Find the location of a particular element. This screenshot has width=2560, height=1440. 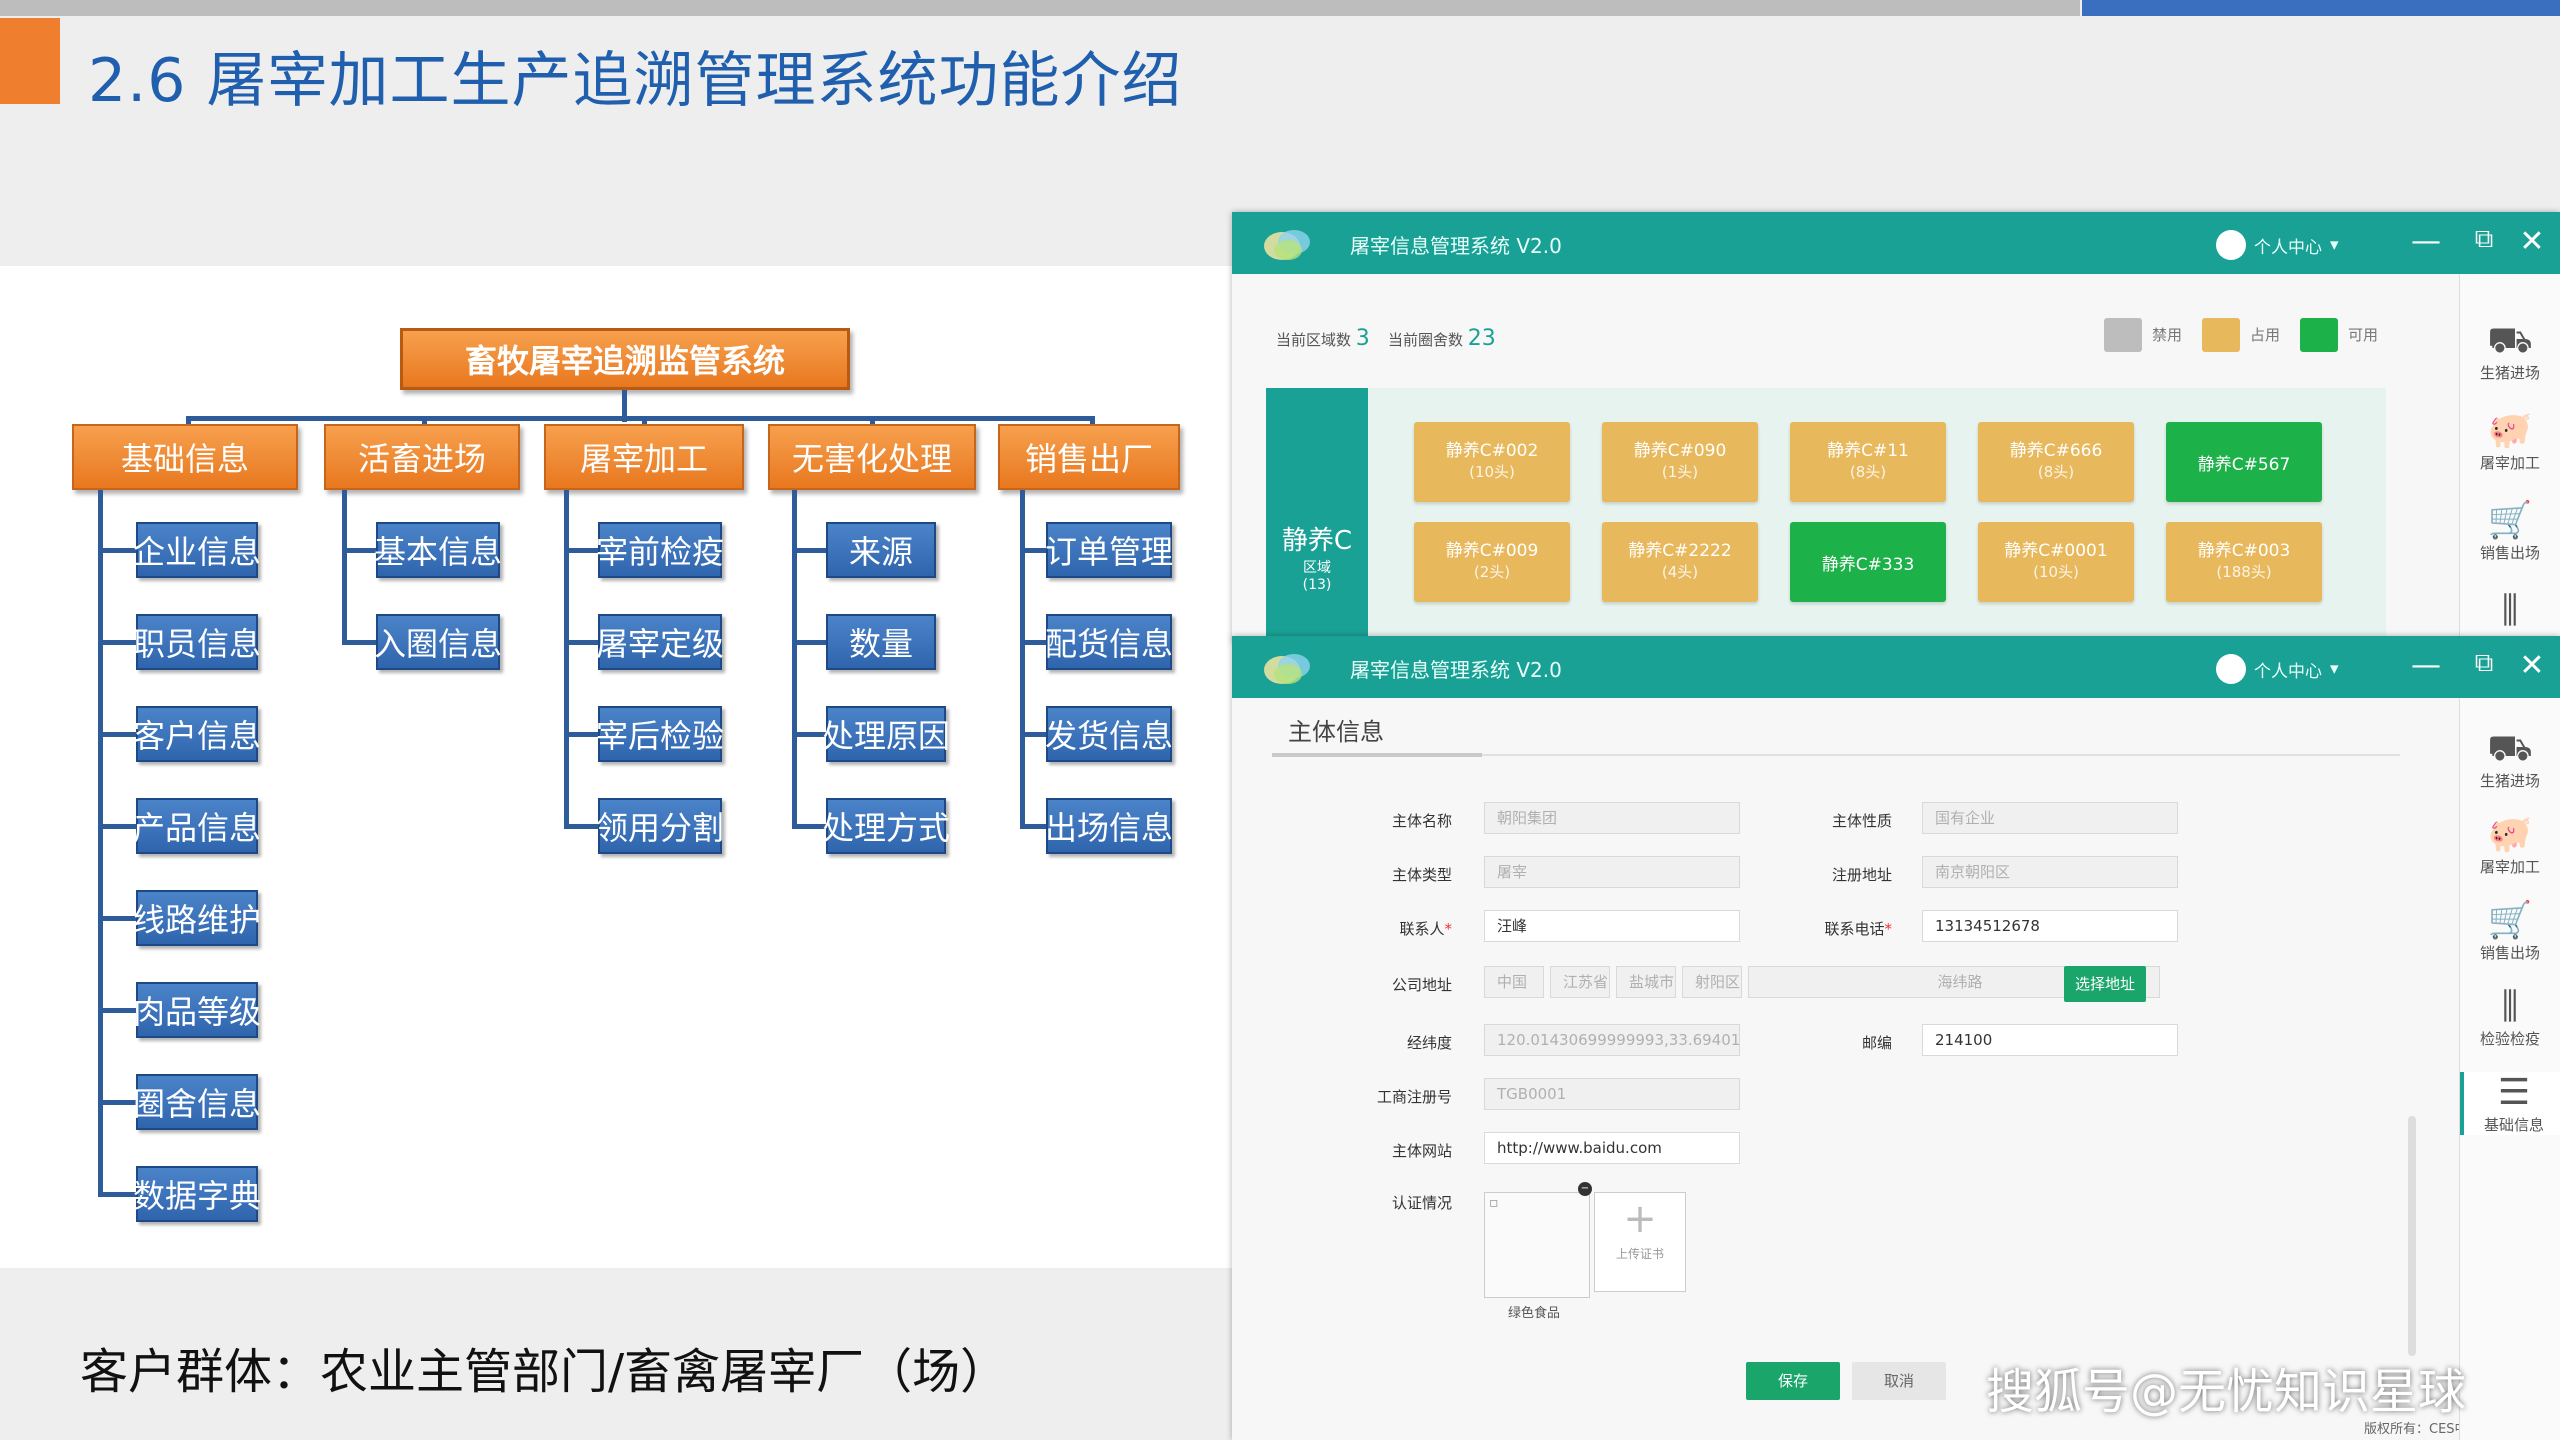

remove-cert-icon: − is located at coordinates (1585, 1189).